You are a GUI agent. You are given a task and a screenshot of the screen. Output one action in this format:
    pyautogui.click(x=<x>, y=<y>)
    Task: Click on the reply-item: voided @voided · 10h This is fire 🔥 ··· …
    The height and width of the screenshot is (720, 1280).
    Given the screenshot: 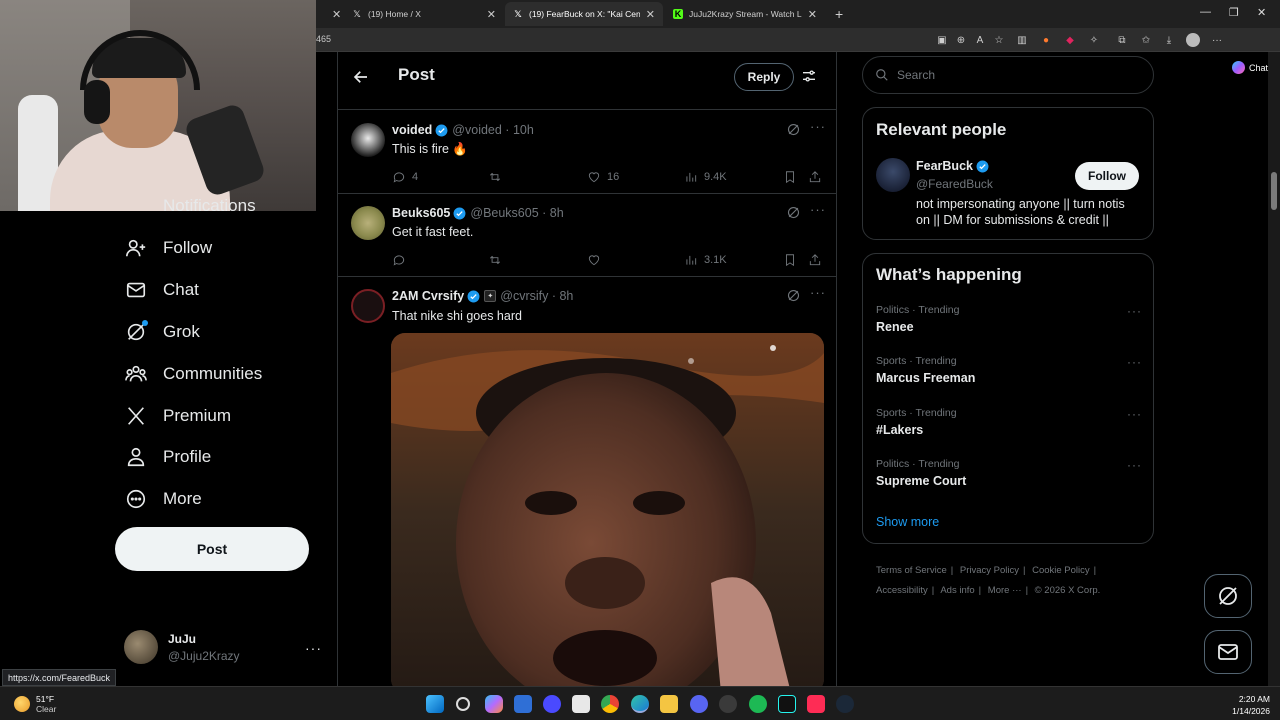 What is the action you would take?
    pyautogui.click(x=587, y=152)
    